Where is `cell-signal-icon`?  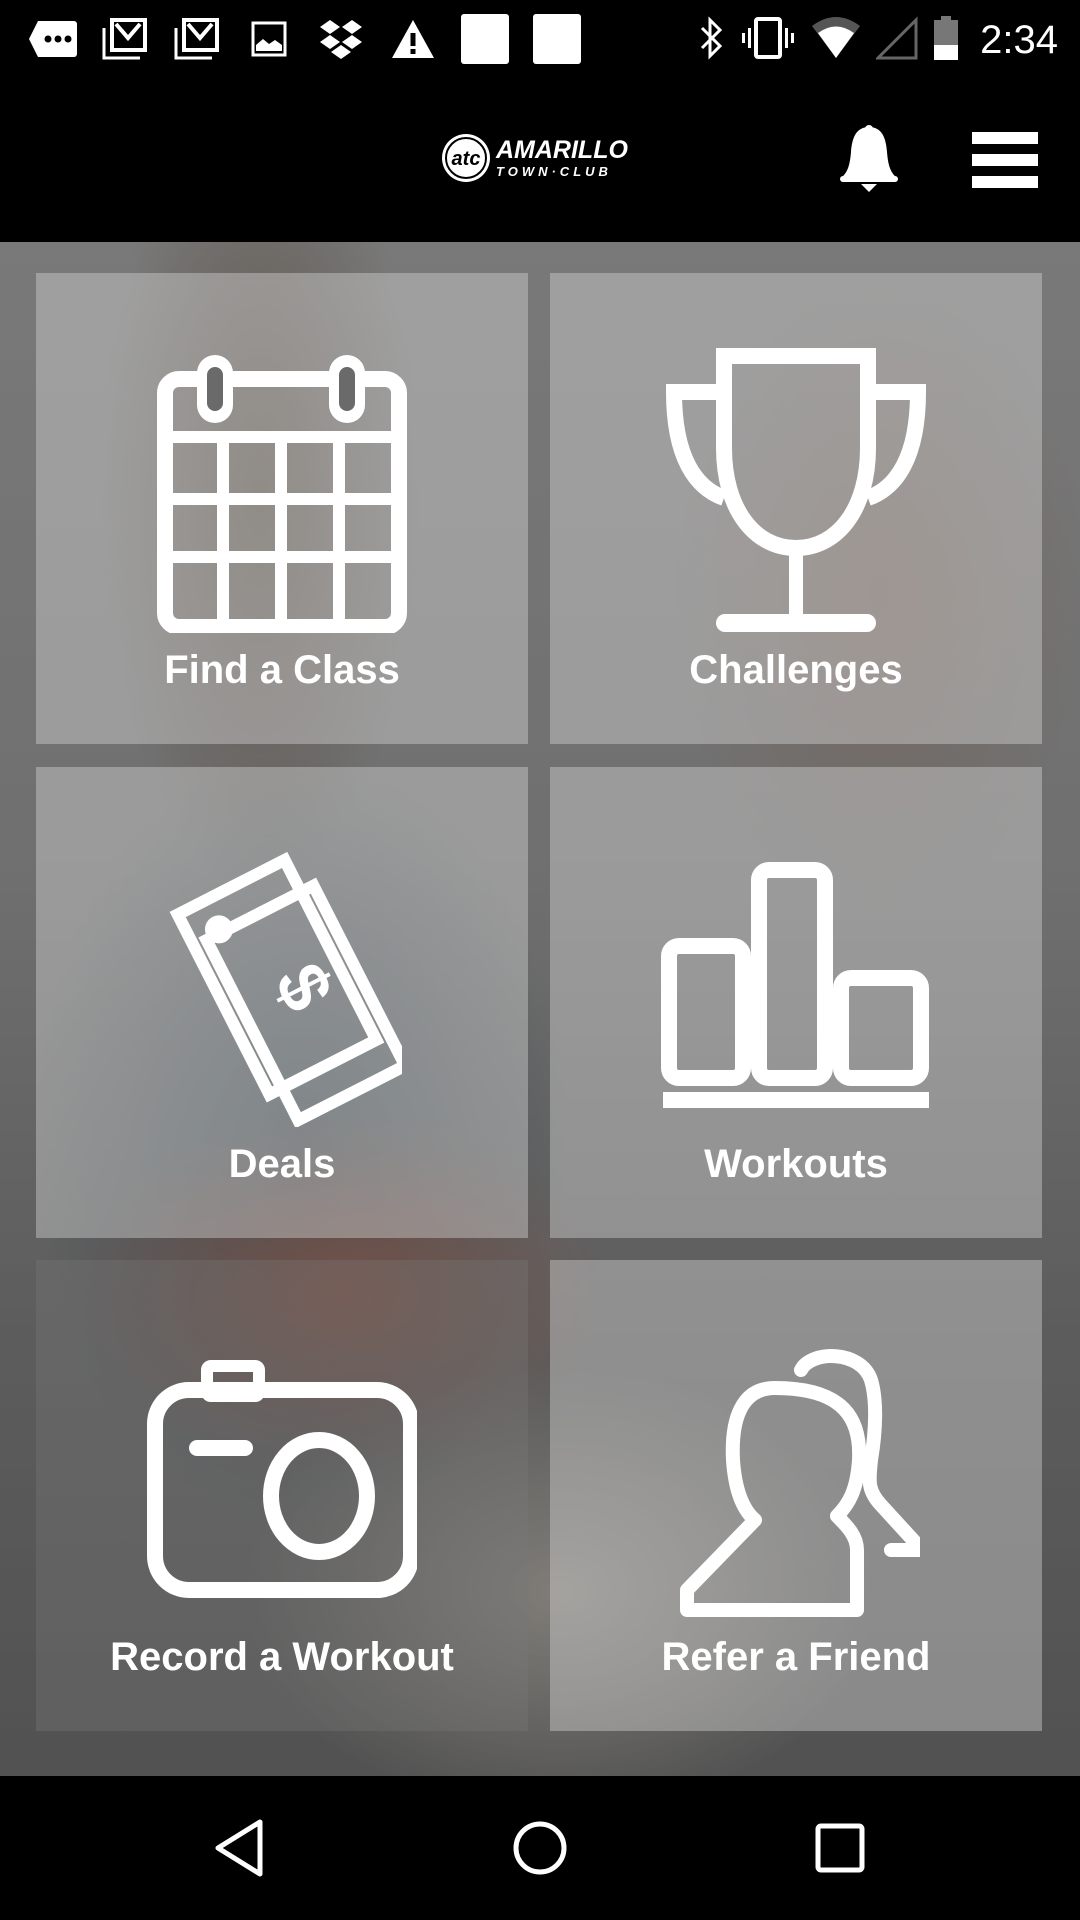 cell-signal-icon is located at coordinates (896, 40).